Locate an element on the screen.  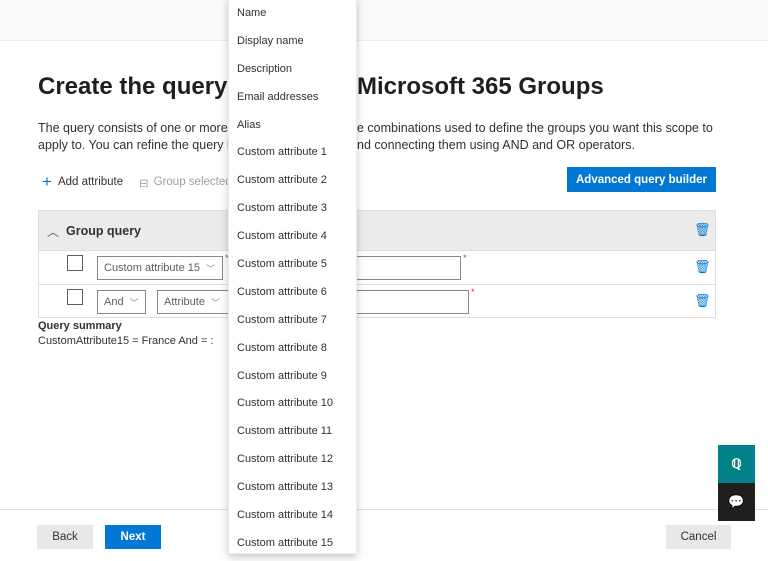
dropdown-option: Custom attribute 3 is located at coordinates (292, 208).